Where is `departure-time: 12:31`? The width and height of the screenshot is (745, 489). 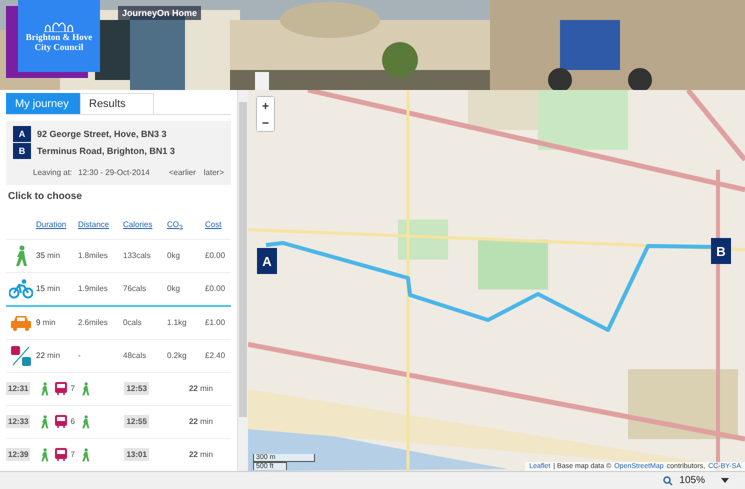 departure-time: 12:31 is located at coordinates (18, 389).